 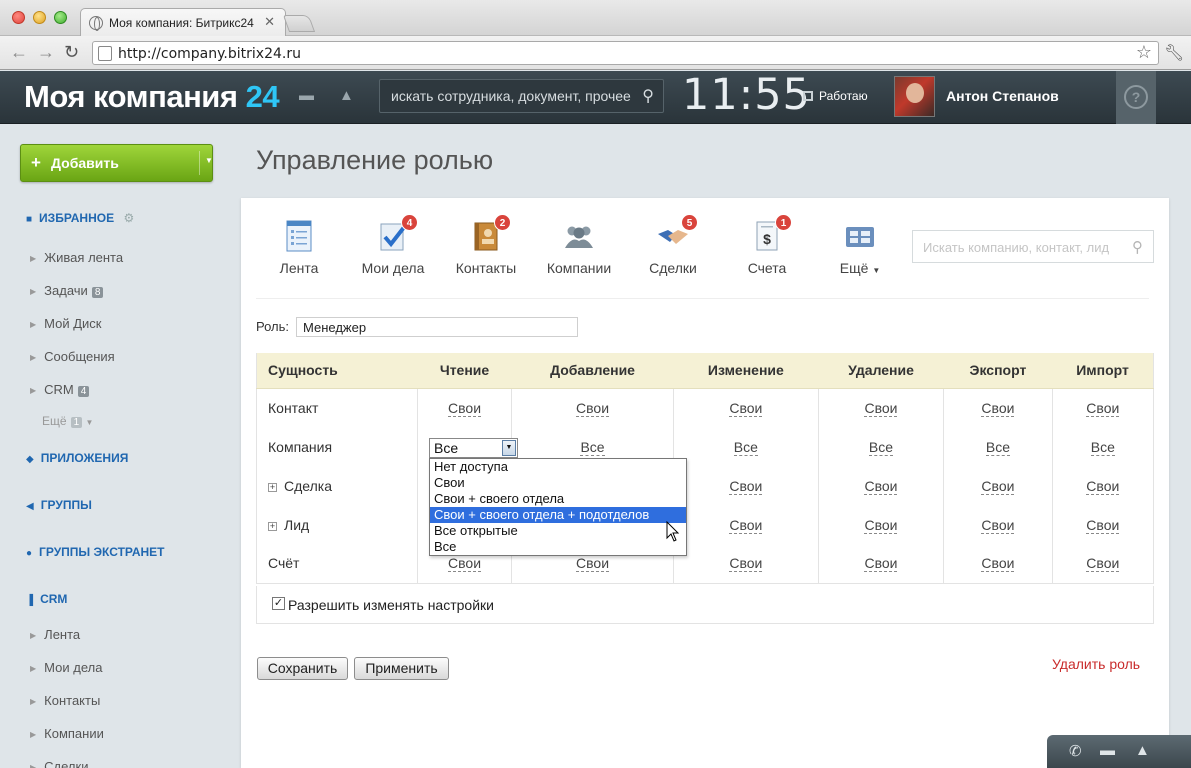 What do you see at coordinates (95, 552) in the screenshot?
I see `sidebar-section-extranet: ● ГРУППЫ ЭКСТРАНЕТ` at bounding box center [95, 552].